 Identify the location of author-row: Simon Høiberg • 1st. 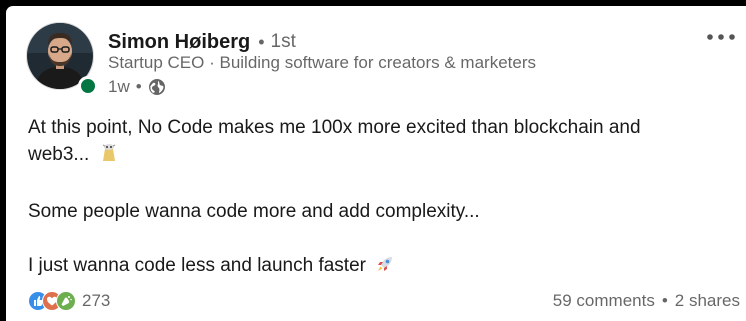
(202, 42).